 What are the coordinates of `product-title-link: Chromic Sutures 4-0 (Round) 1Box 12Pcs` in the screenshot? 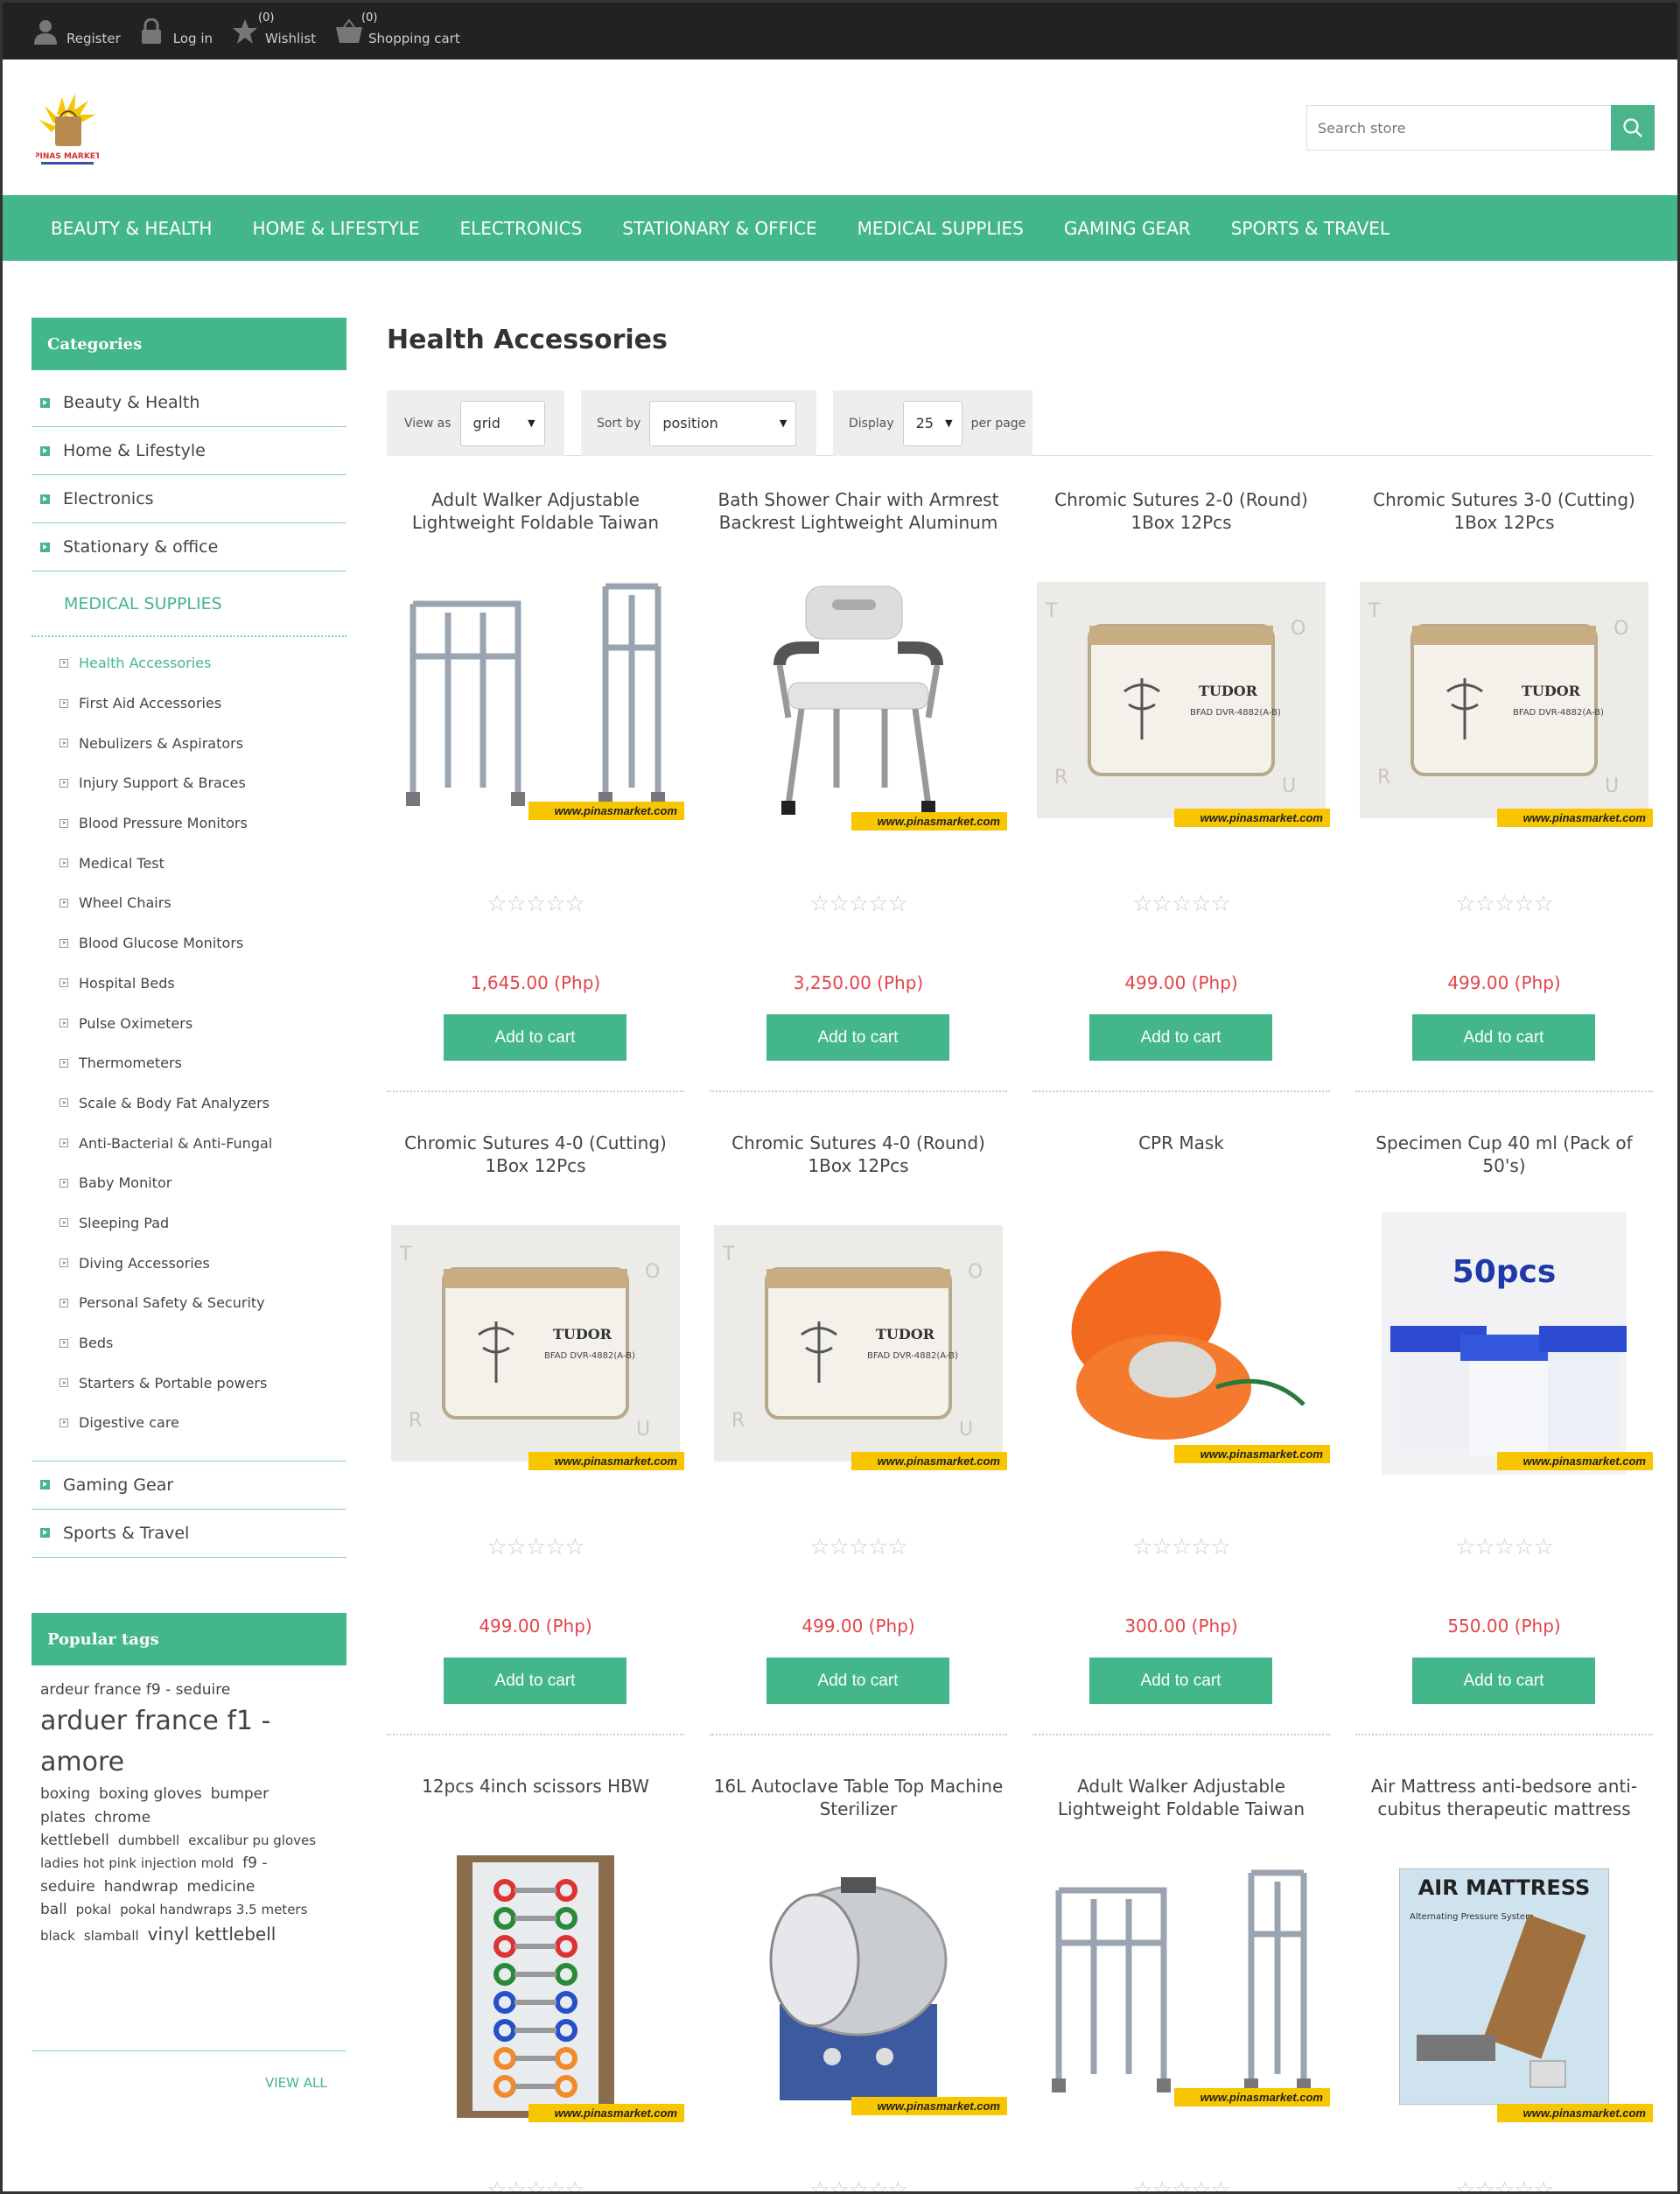 It's located at (858, 1154).